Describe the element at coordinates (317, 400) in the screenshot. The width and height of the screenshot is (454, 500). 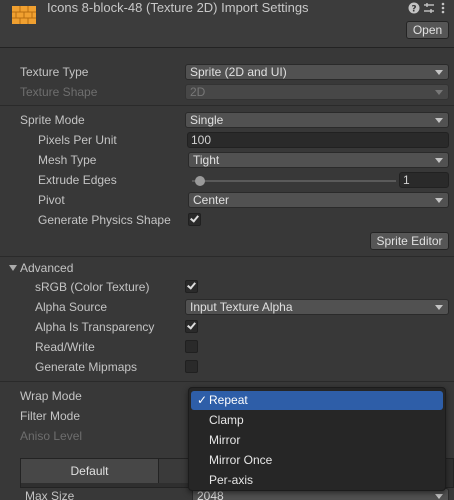
I see `popup-option-repeat: ✓ Repeat` at that location.